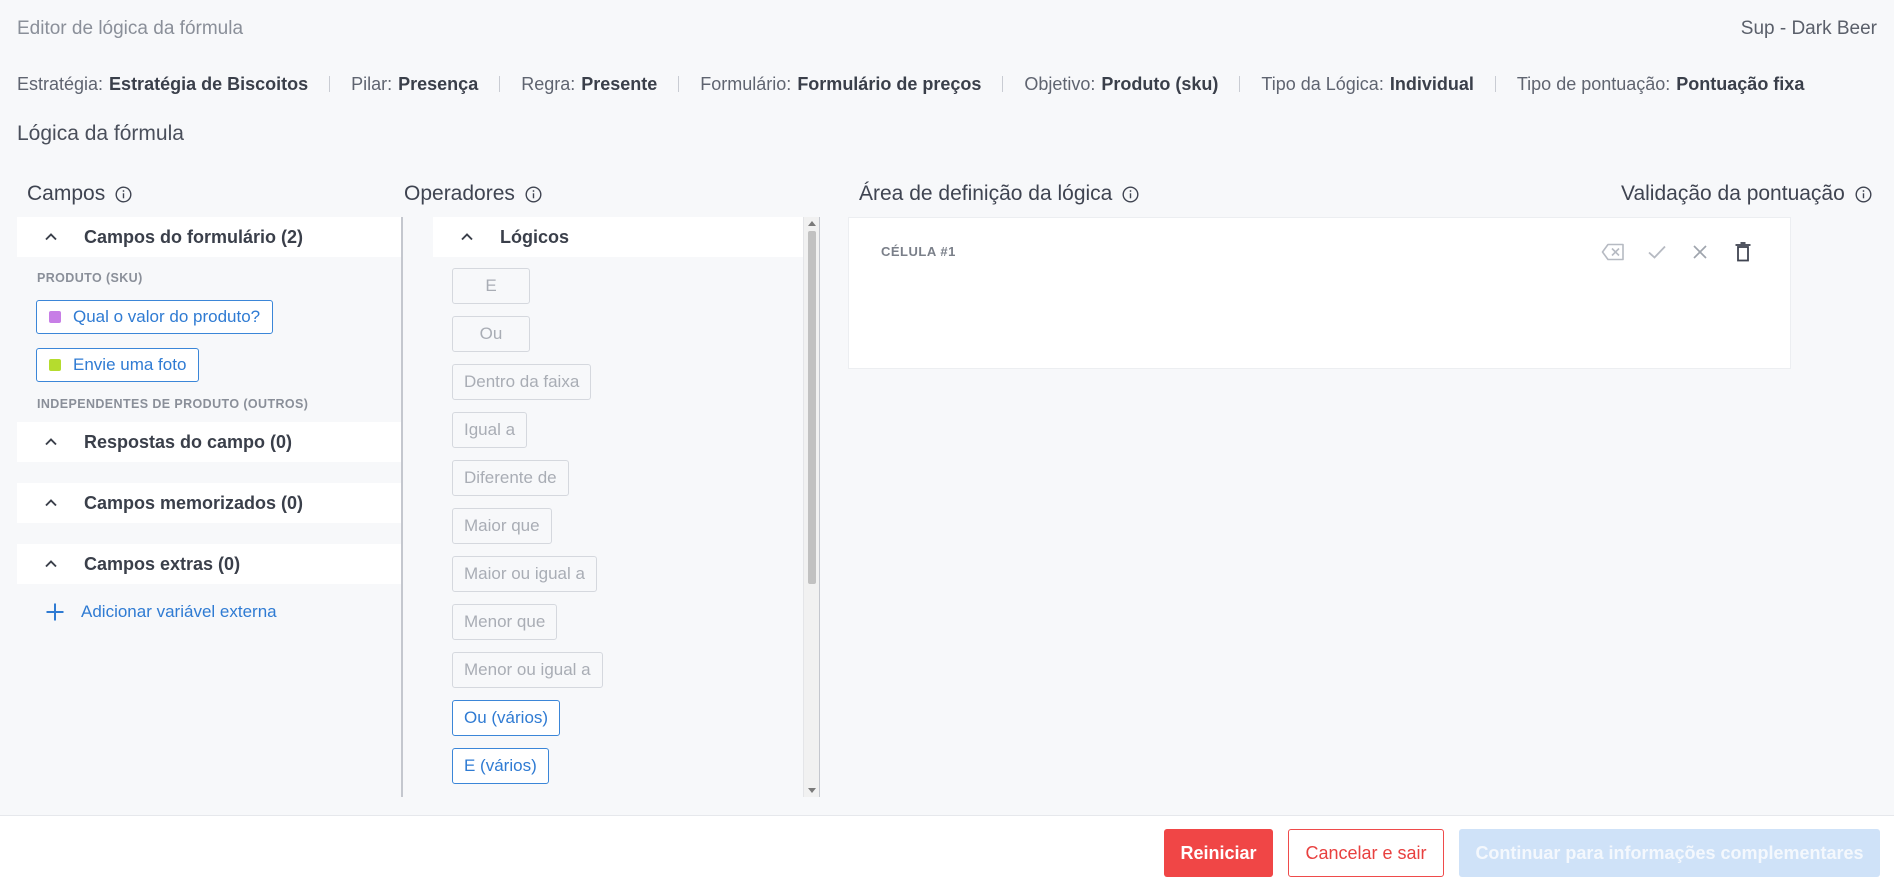 The image size is (1894, 883). What do you see at coordinates (1060, 83) in the screenshot?
I see `meta-label: Objetivo:` at bounding box center [1060, 83].